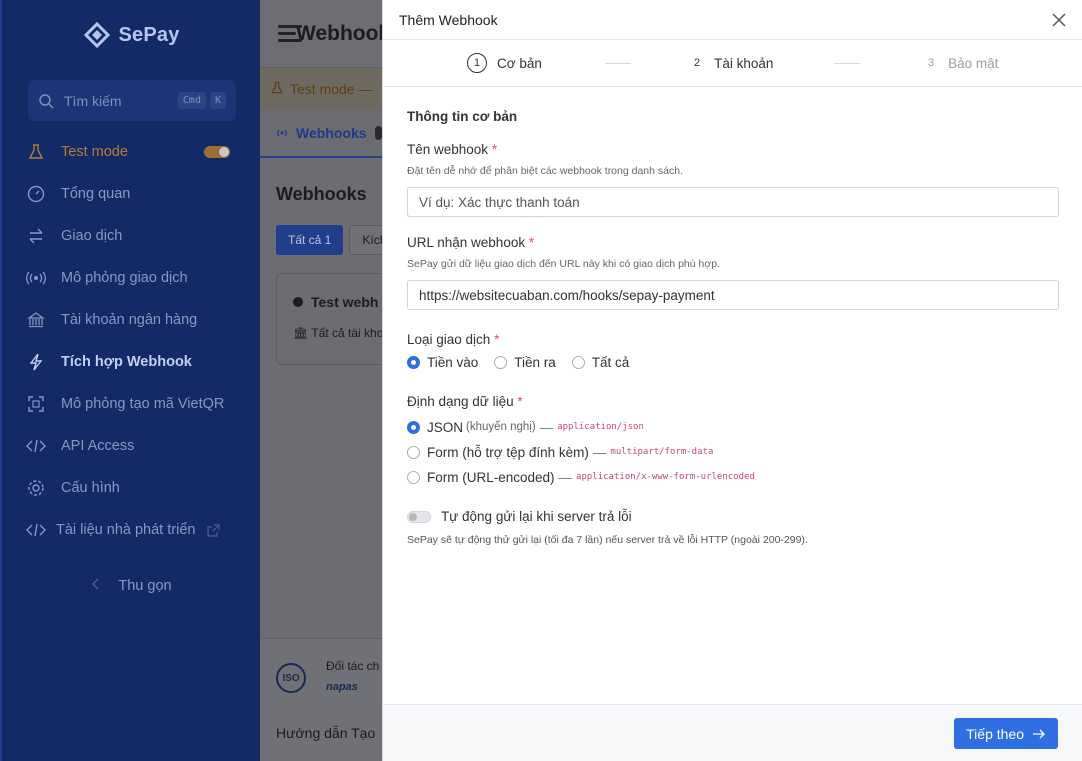 The height and width of the screenshot is (761, 1082). Describe the element at coordinates (132, 586) in the screenshot. I see `collapse-sidebar-button: Thu gọn` at that location.